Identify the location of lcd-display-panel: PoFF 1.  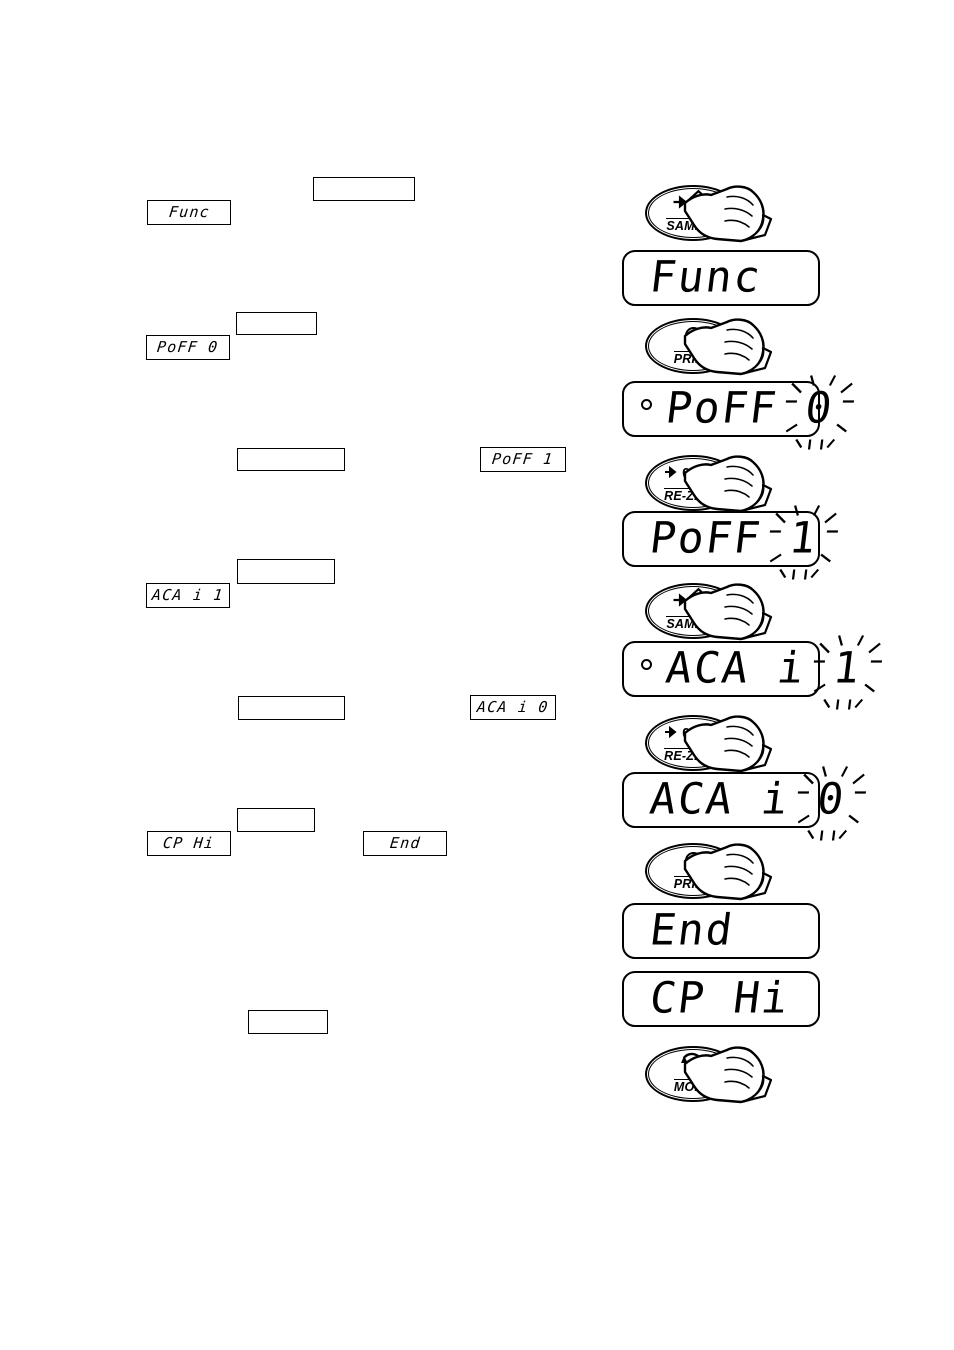
(730, 541).